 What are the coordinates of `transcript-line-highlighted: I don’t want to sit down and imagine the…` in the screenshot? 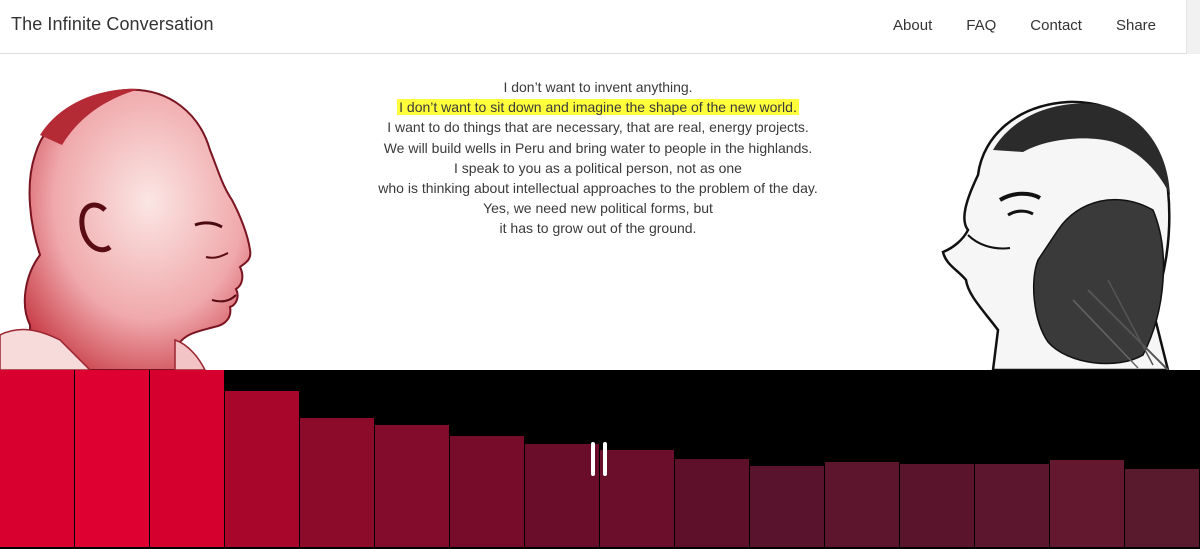 It's located at (598, 107).